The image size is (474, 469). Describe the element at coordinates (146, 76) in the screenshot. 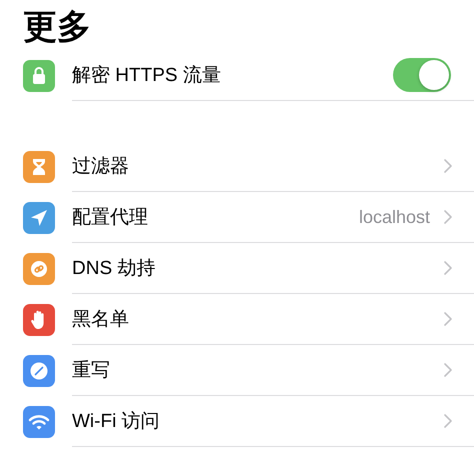

I see `setting-label: 解密 HTTPS 流量` at that location.